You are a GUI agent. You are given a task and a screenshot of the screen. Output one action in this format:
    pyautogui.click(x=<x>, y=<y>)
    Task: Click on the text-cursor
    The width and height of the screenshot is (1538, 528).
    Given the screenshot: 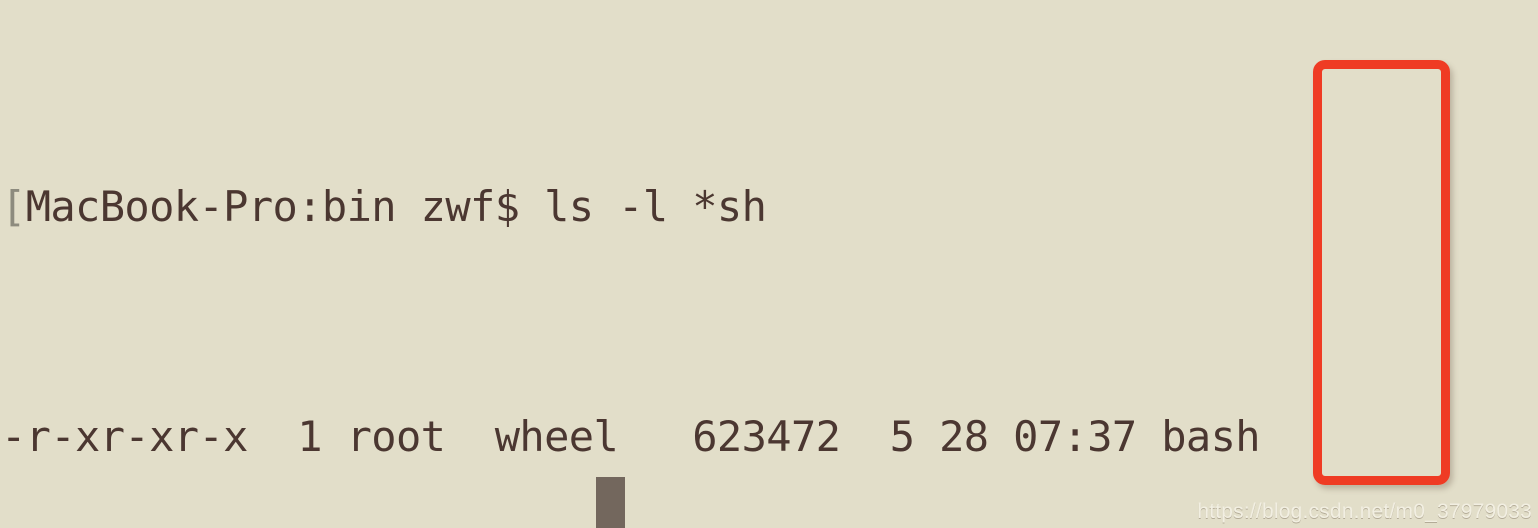 What is the action you would take?
    pyautogui.click(x=610, y=502)
    